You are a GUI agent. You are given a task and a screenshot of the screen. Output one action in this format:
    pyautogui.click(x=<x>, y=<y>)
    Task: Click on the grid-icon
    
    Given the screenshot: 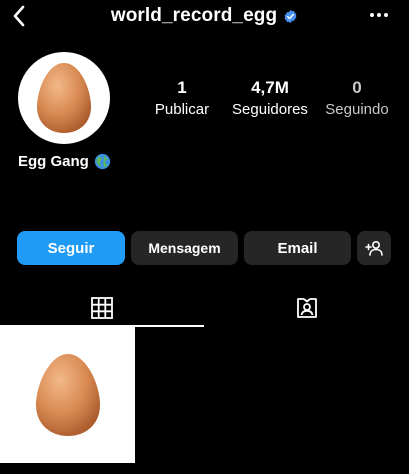 What is the action you would take?
    pyautogui.click(x=102, y=308)
    